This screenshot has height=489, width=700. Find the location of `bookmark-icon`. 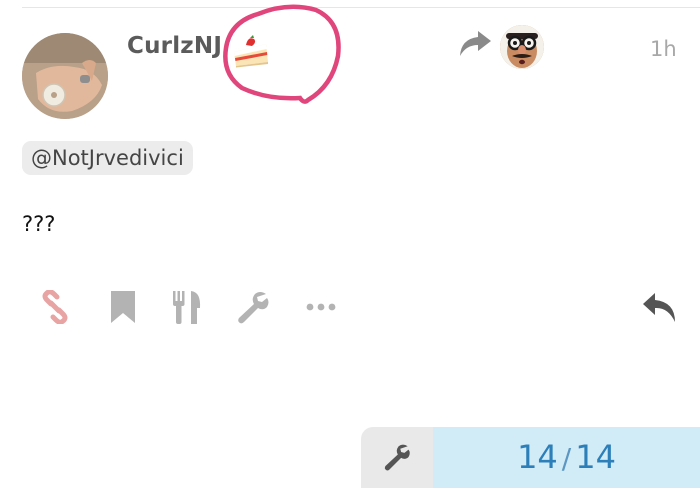

bookmark-icon is located at coordinates (123, 307).